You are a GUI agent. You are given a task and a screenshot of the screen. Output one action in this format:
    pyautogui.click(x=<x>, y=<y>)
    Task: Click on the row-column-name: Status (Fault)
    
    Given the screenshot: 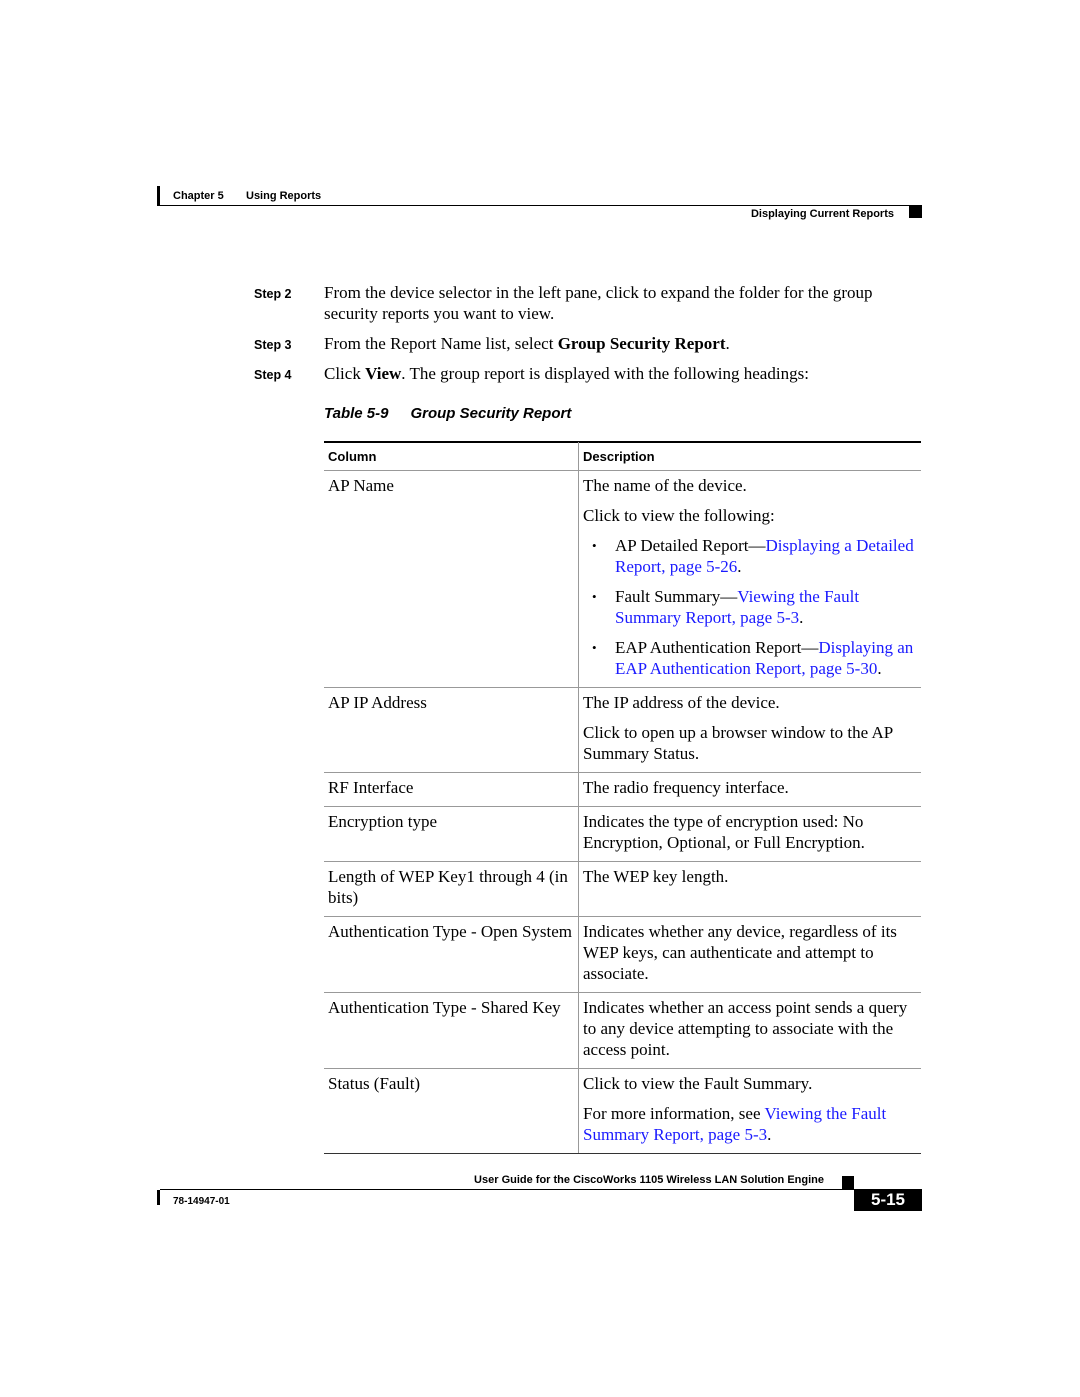 What is the action you would take?
    pyautogui.click(x=451, y=1111)
    